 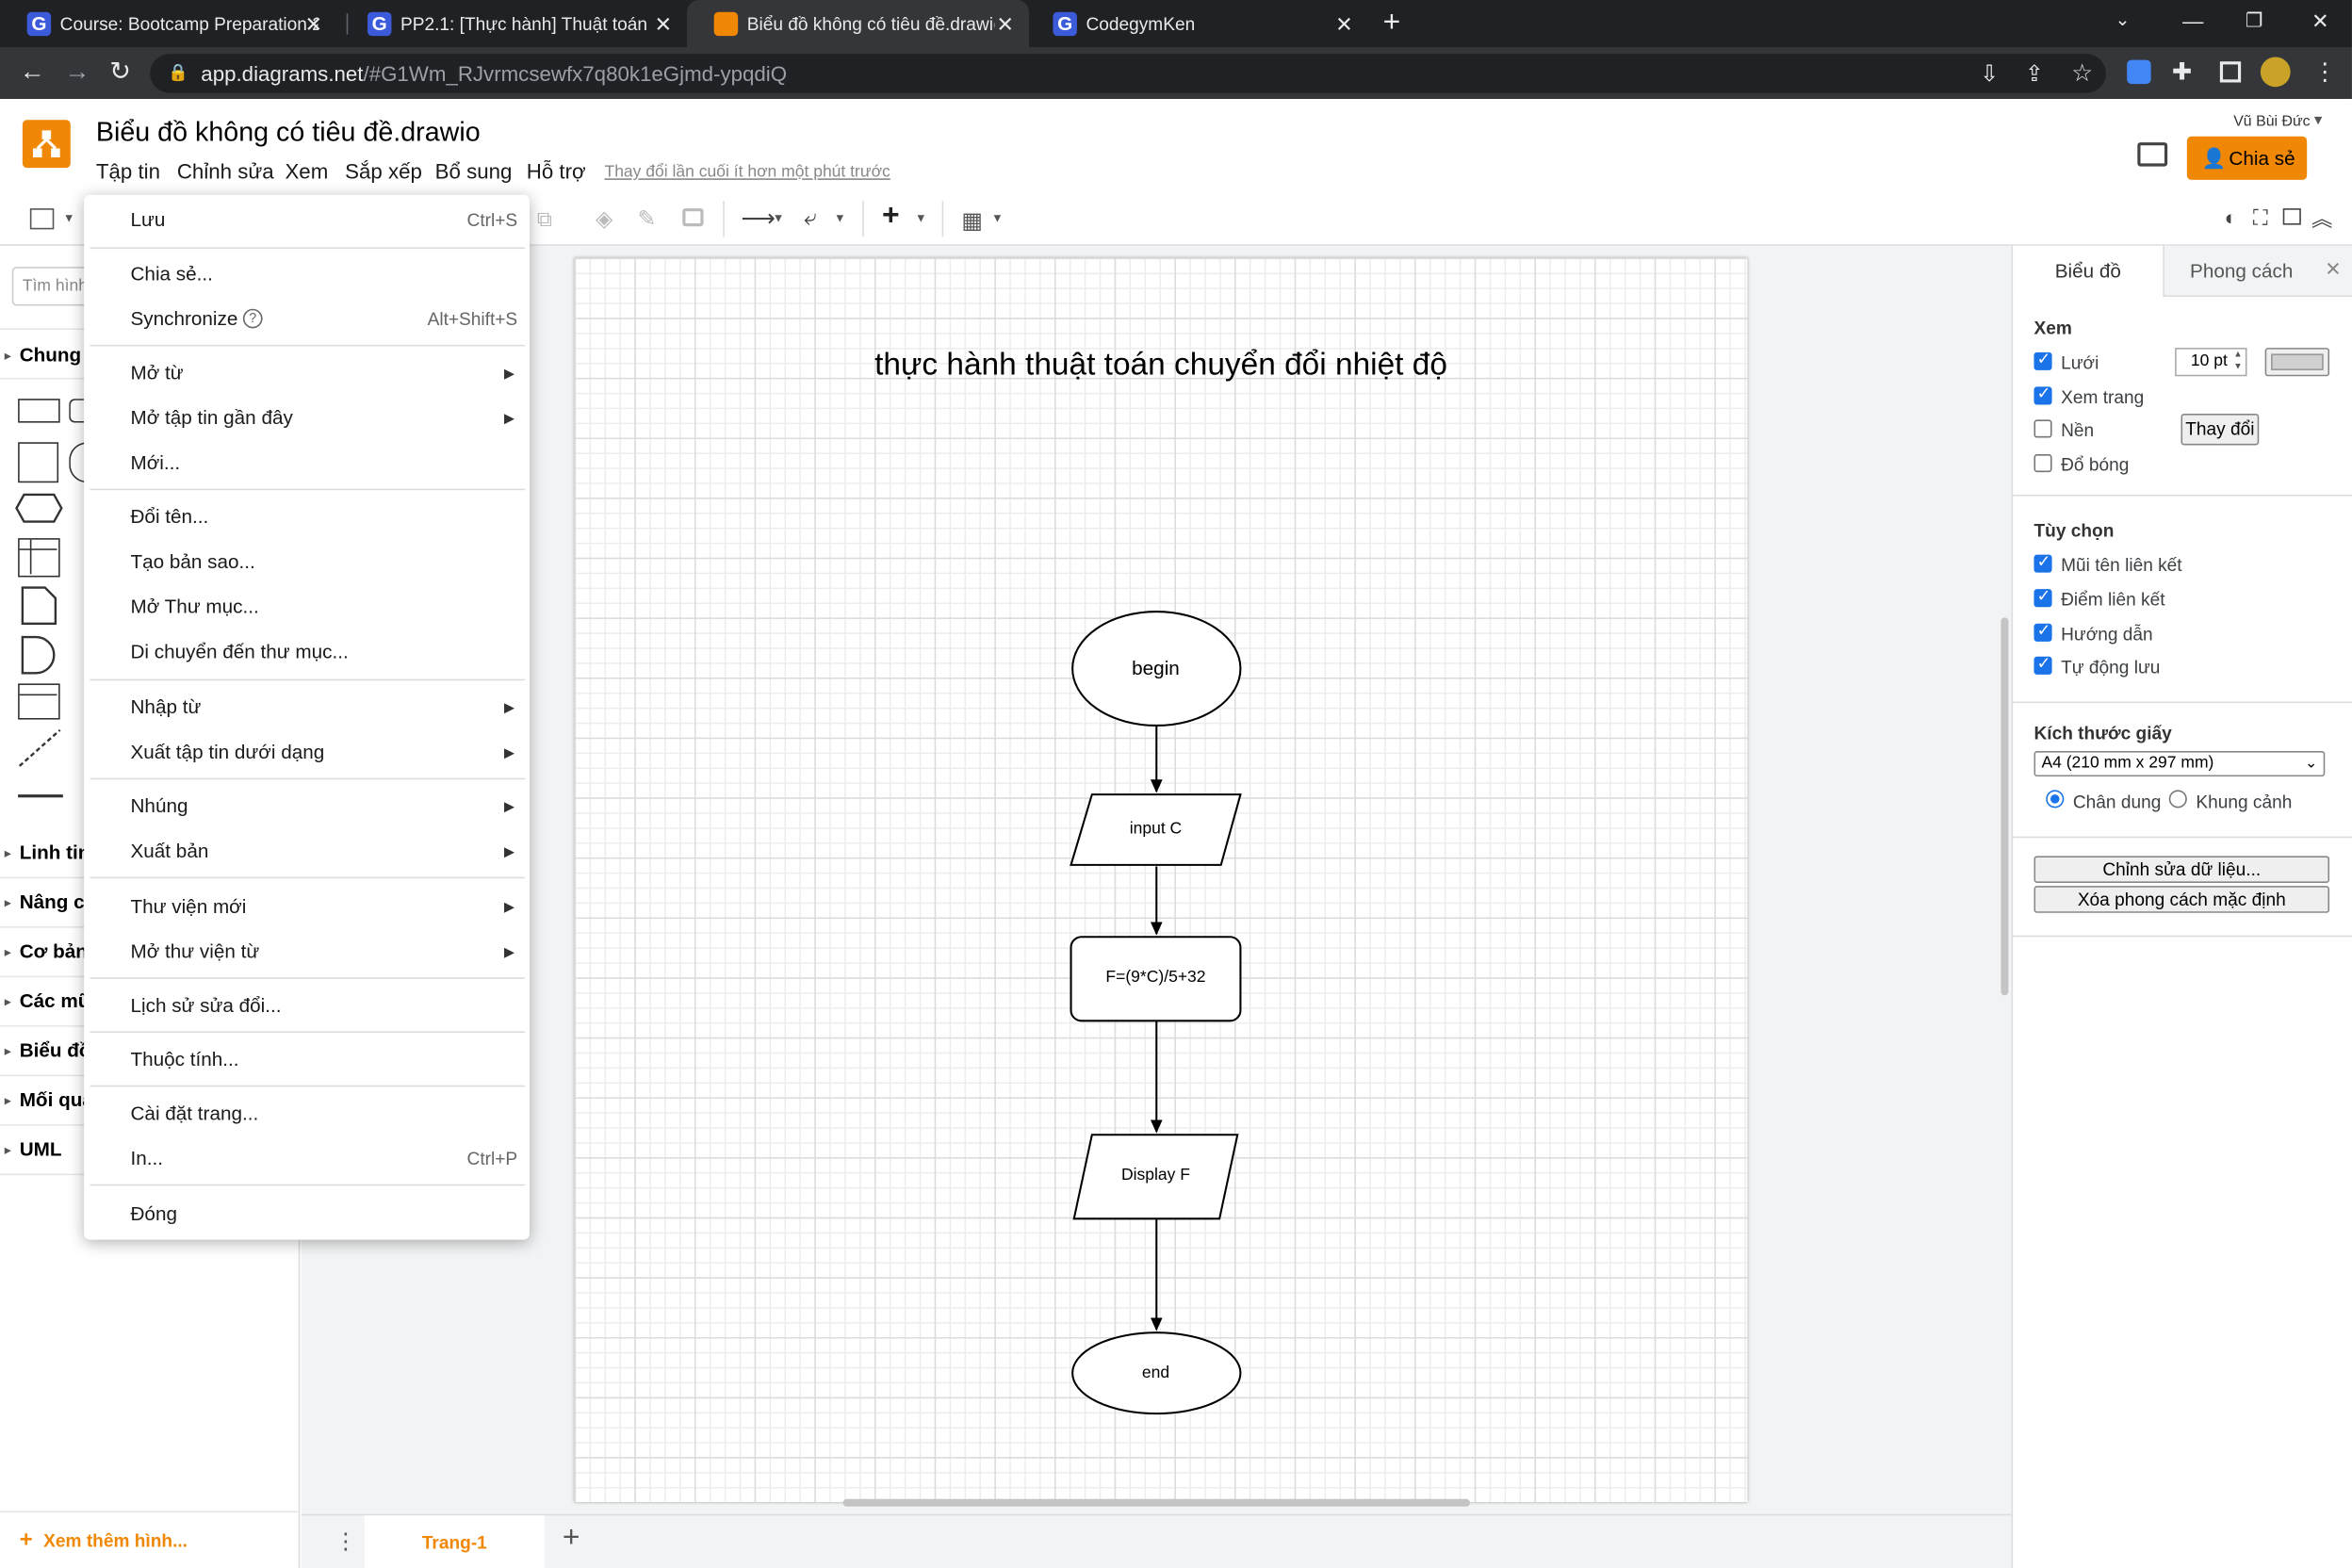 What do you see at coordinates (455, 1541) in the screenshot?
I see `page-tab-active: Trang-1` at bounding box center [455, 1541].